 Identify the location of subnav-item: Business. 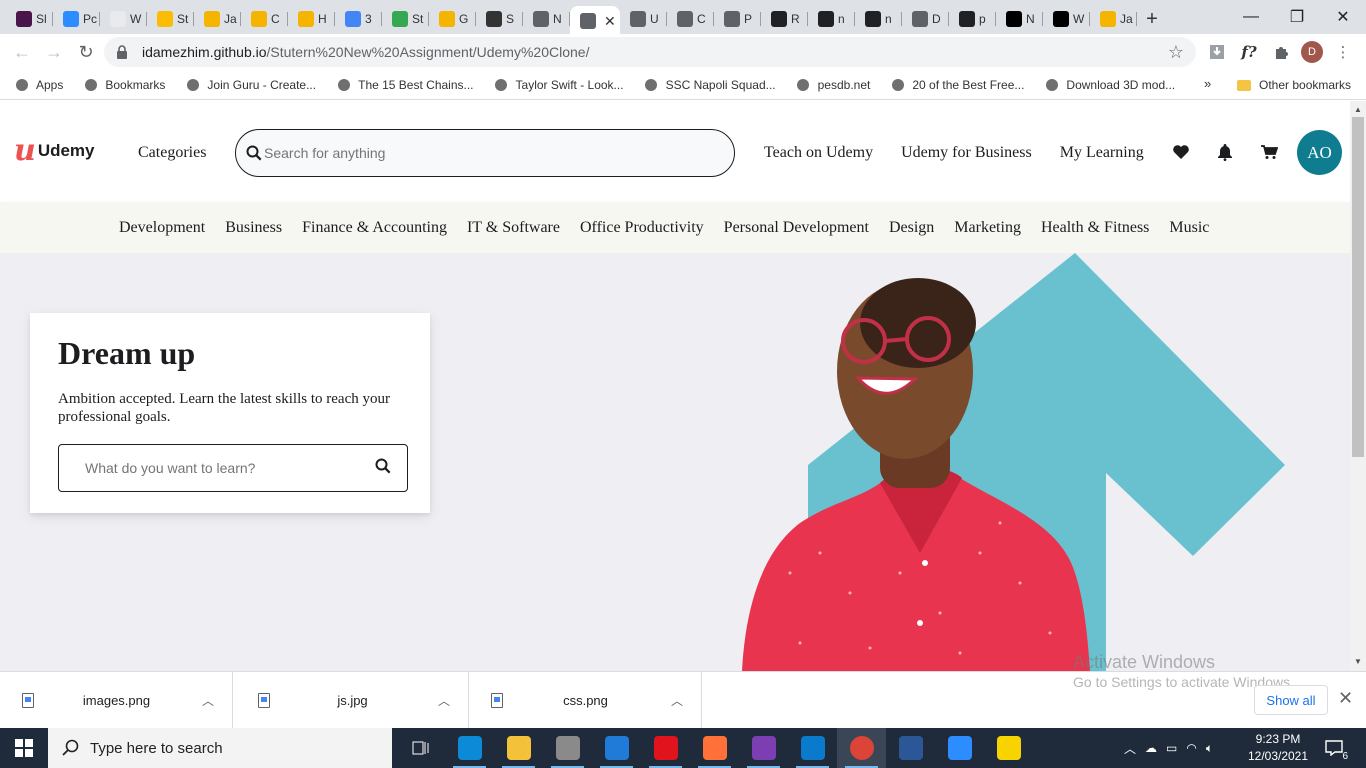
(253, 228).